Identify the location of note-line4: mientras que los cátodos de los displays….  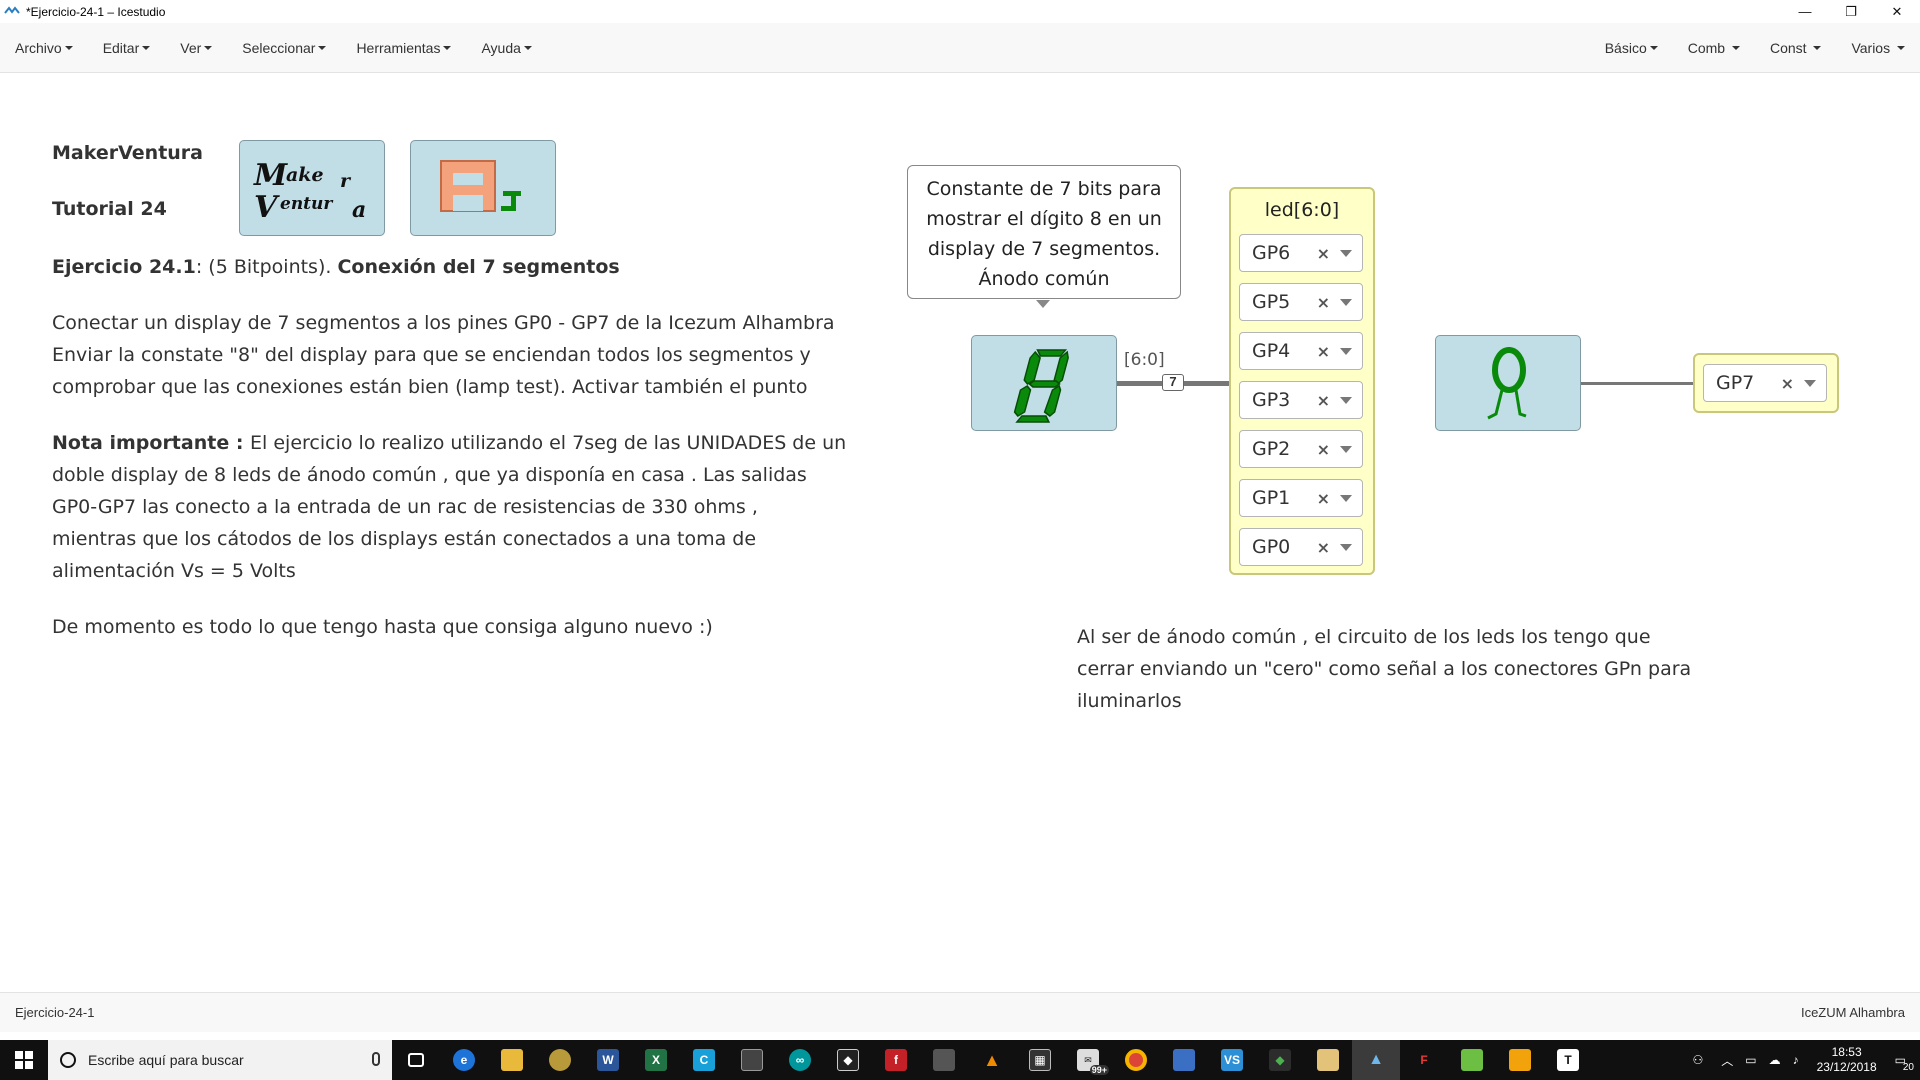
(404, 539).